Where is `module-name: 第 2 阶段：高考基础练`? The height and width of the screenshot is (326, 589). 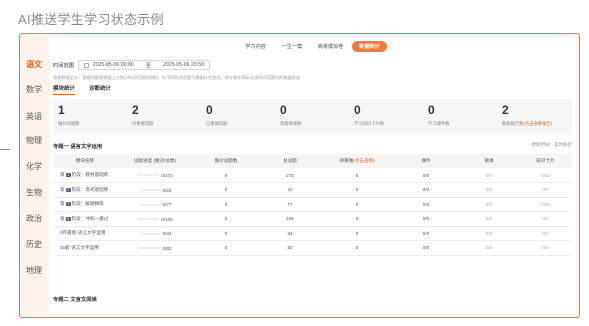 module-name: 第 2 阶段：高考基础练 is located at coordinates (85, 190).